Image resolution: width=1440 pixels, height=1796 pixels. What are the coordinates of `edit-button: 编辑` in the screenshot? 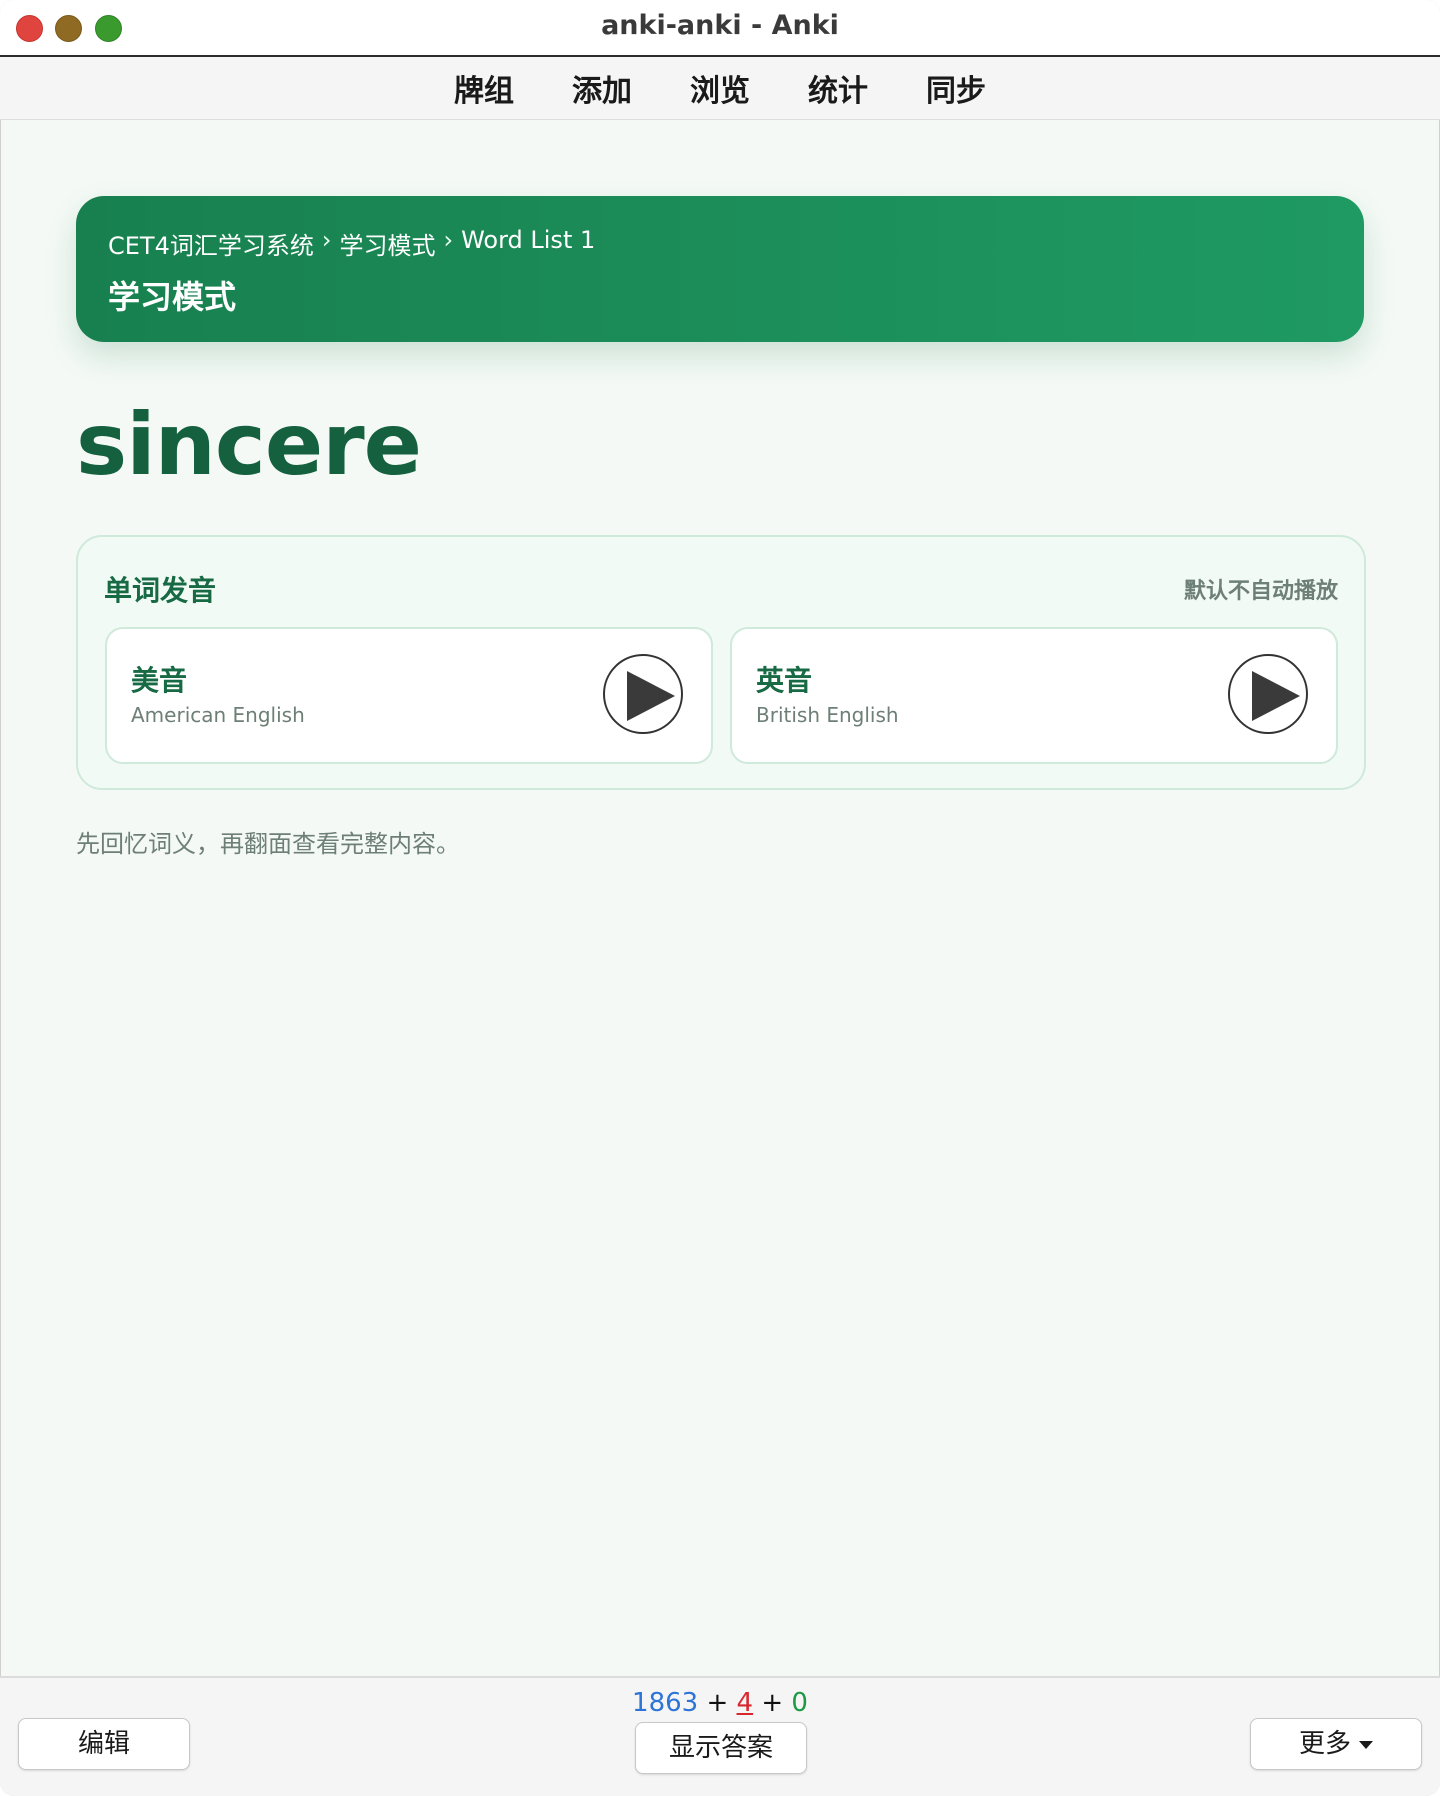 It's located at (104, 1744).